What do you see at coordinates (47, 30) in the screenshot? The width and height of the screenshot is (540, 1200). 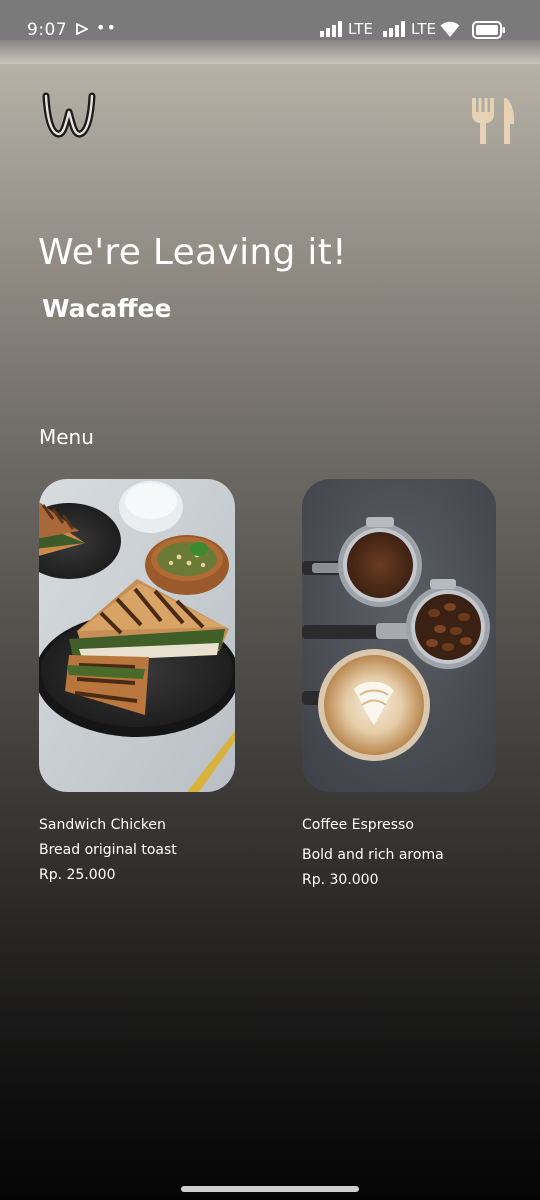 I see `status-time: 9:07` at bounding box center [47, 30].